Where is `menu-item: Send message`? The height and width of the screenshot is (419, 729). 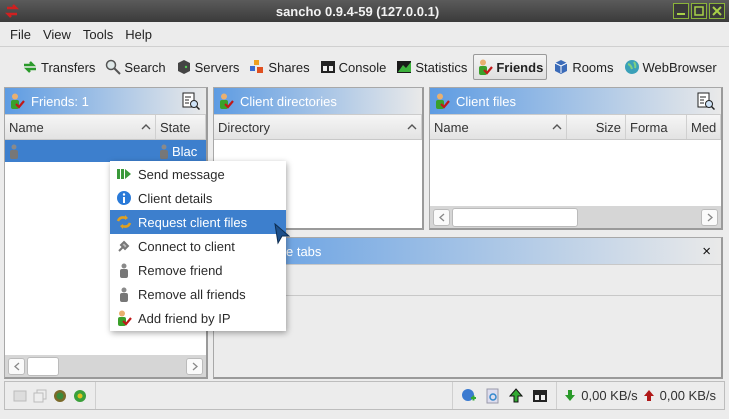 menu-item: Send message is located at coordinates (198, 174).